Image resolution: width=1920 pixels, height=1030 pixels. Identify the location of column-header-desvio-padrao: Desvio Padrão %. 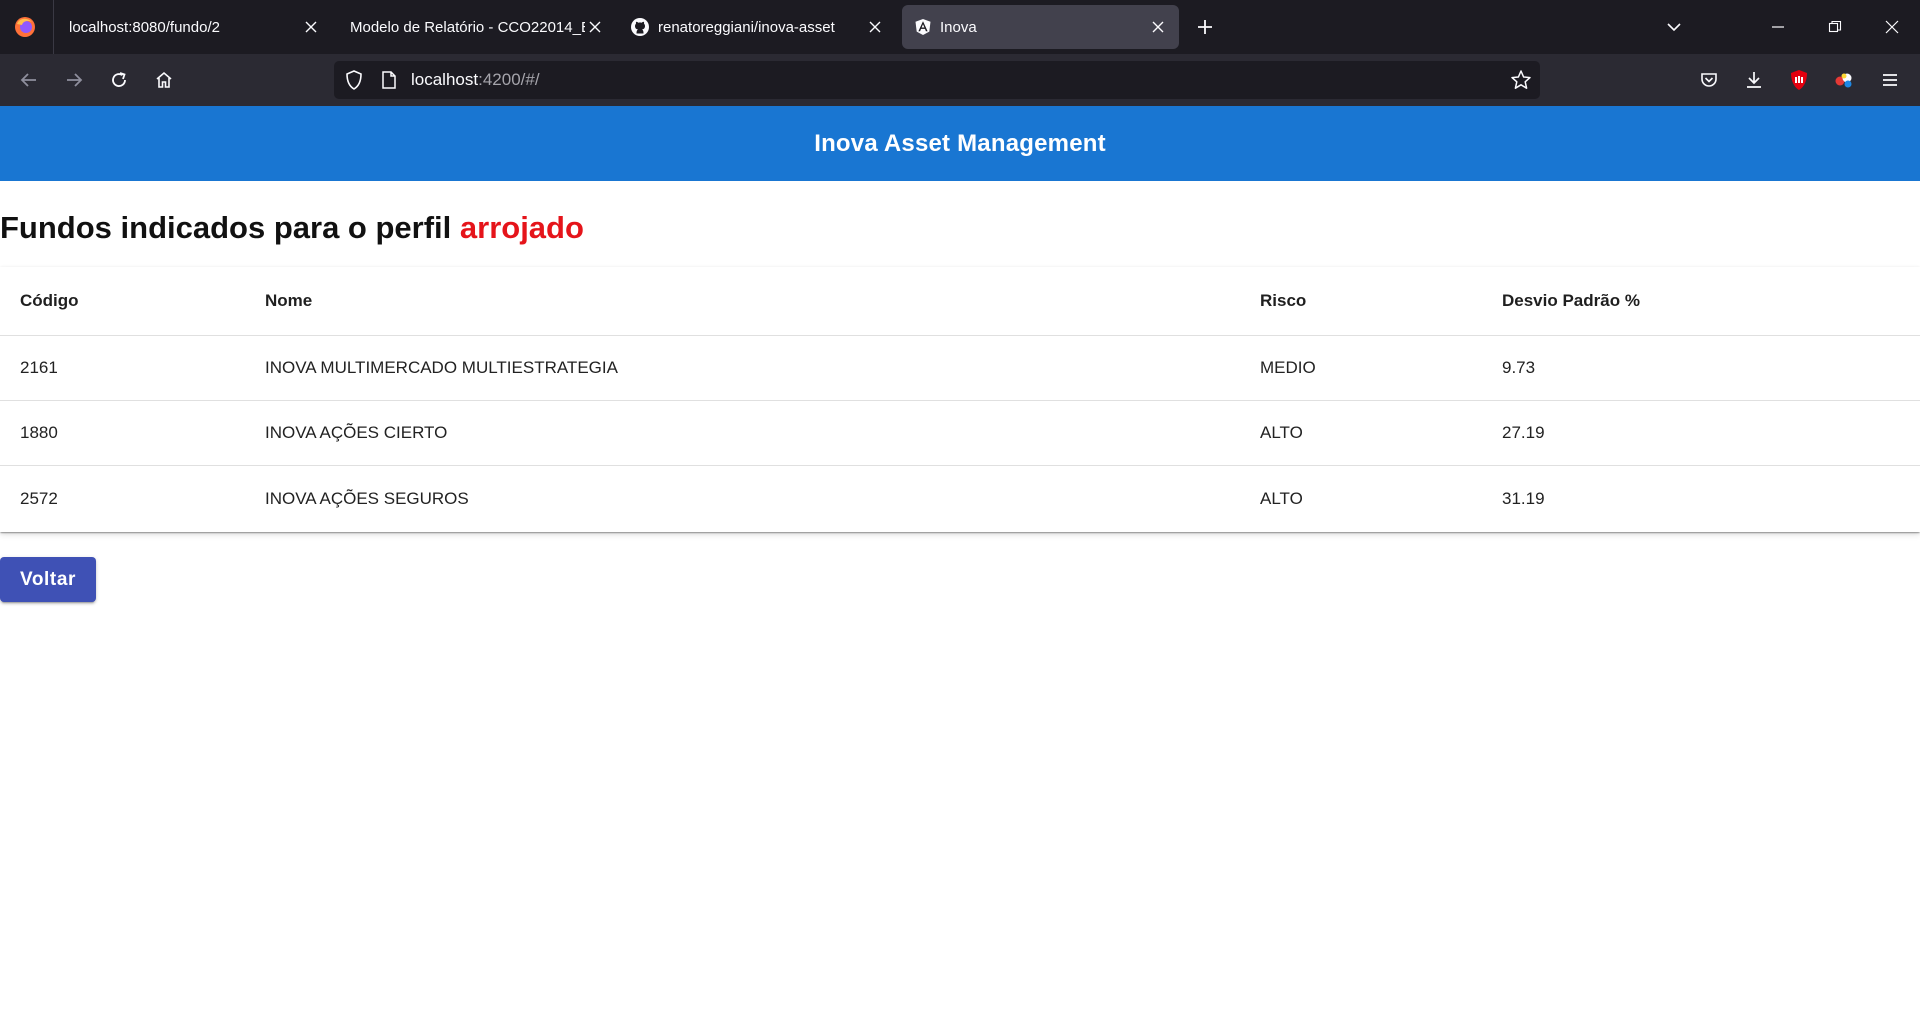
(1571, 301).